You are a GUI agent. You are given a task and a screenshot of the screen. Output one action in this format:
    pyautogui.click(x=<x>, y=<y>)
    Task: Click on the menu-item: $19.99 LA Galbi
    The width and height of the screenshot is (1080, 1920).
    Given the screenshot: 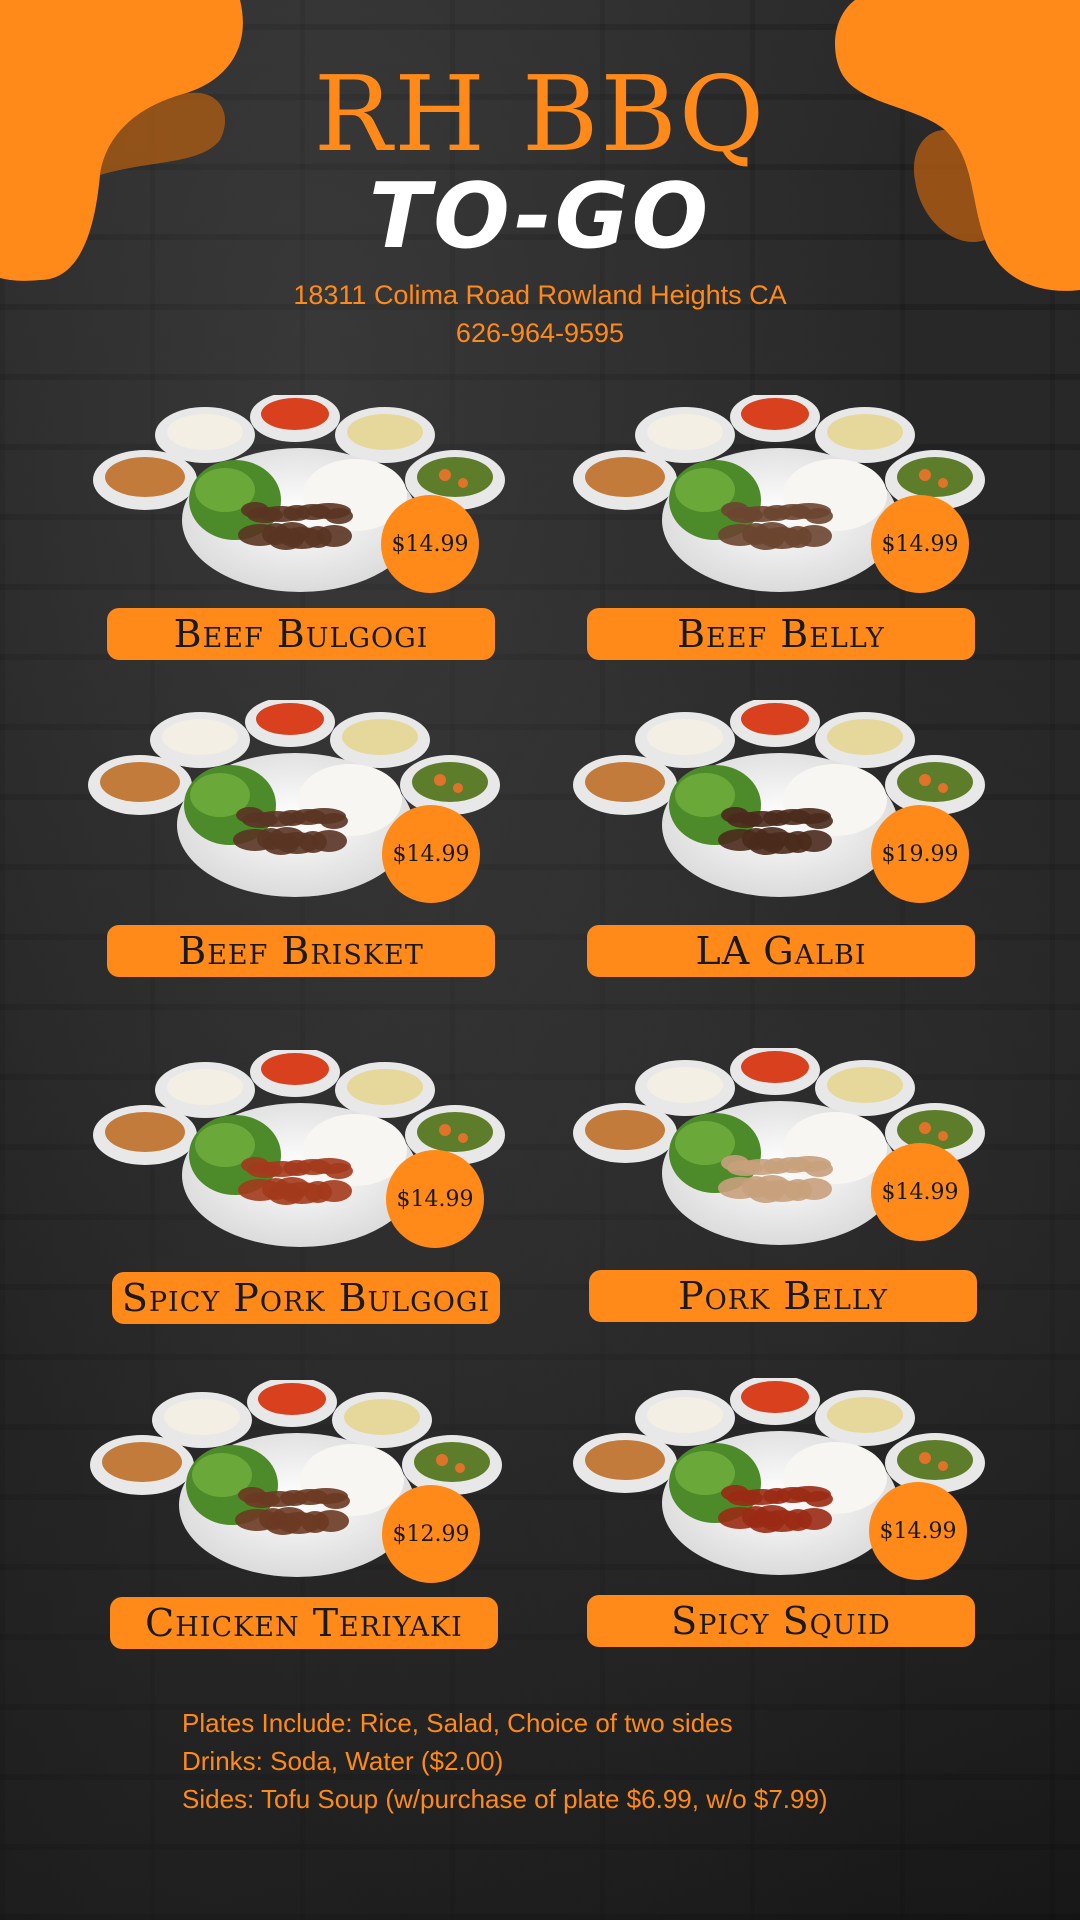 What is the action you would take?
    pyautogui.click(x=800, y=843)
    